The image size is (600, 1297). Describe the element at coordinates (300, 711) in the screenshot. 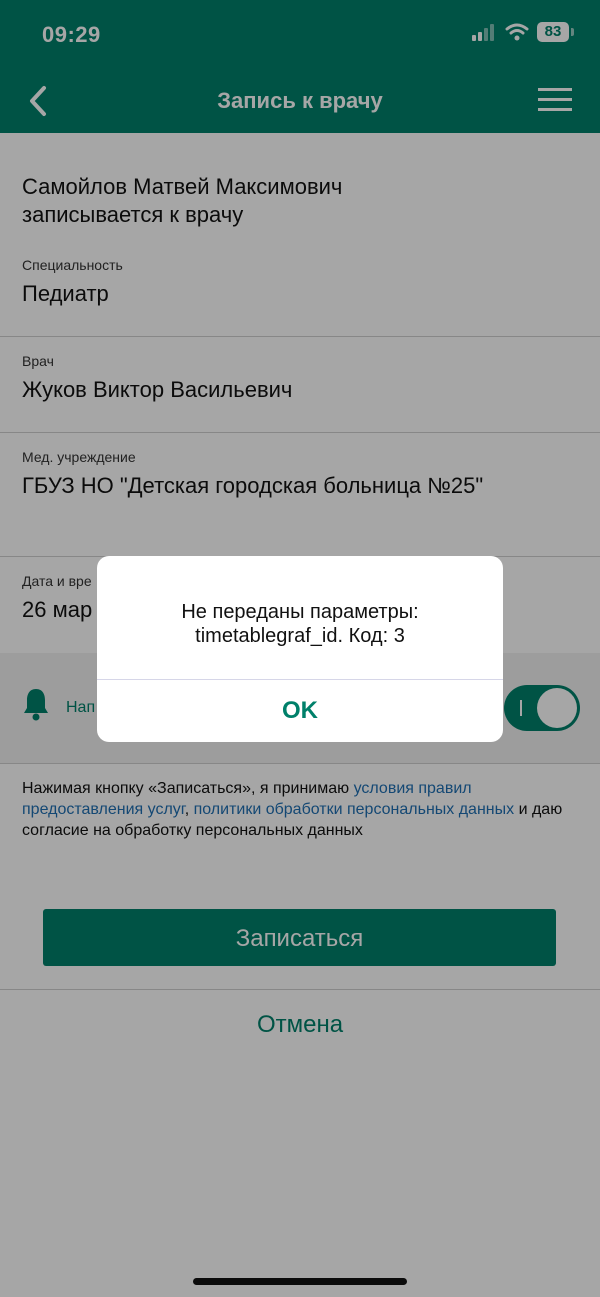

I see `dialog-ok-button: OK` at that location.